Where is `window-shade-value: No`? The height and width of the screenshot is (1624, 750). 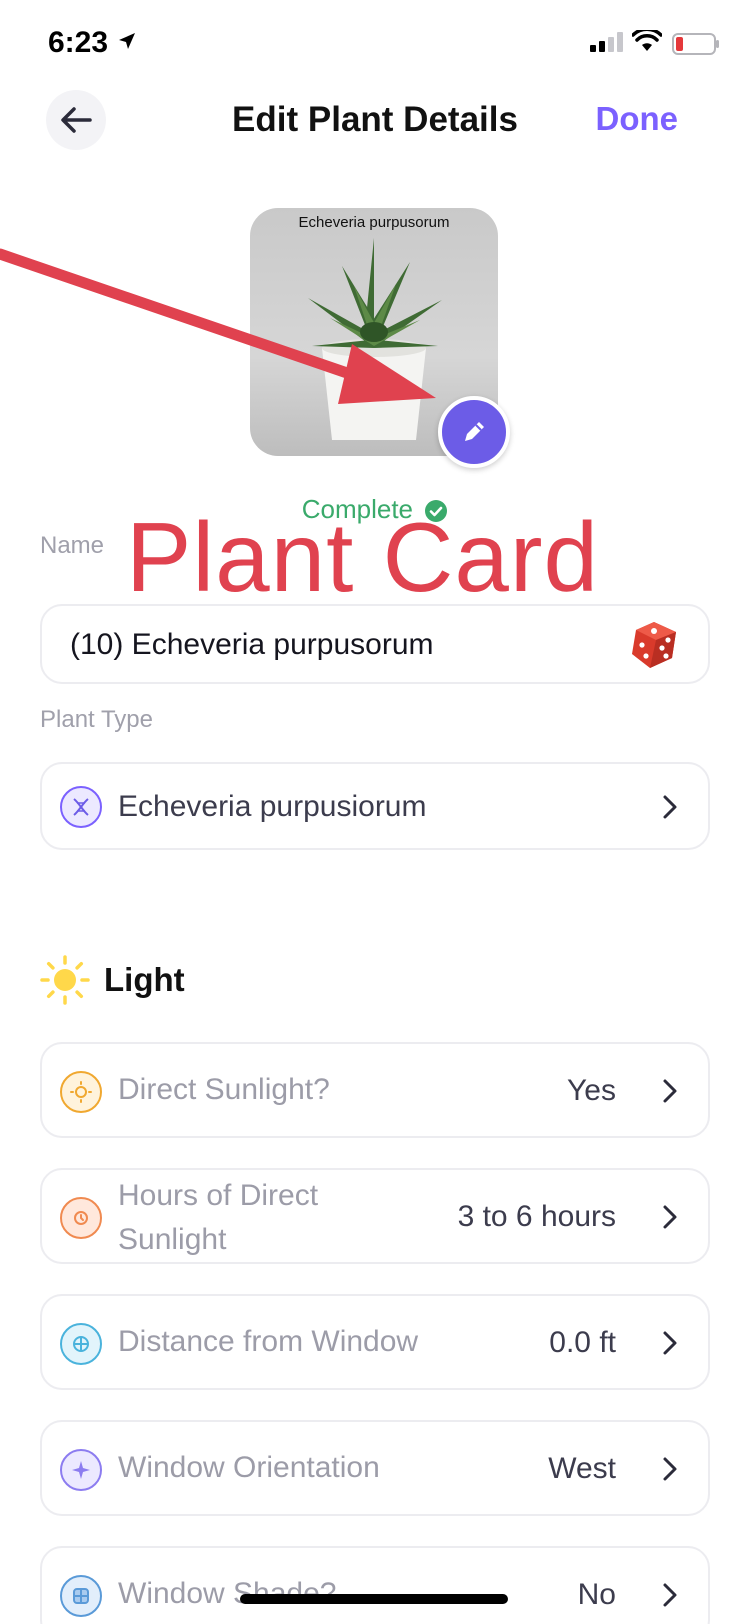
window-shade-value: No is located at coordinates (596, 1594).